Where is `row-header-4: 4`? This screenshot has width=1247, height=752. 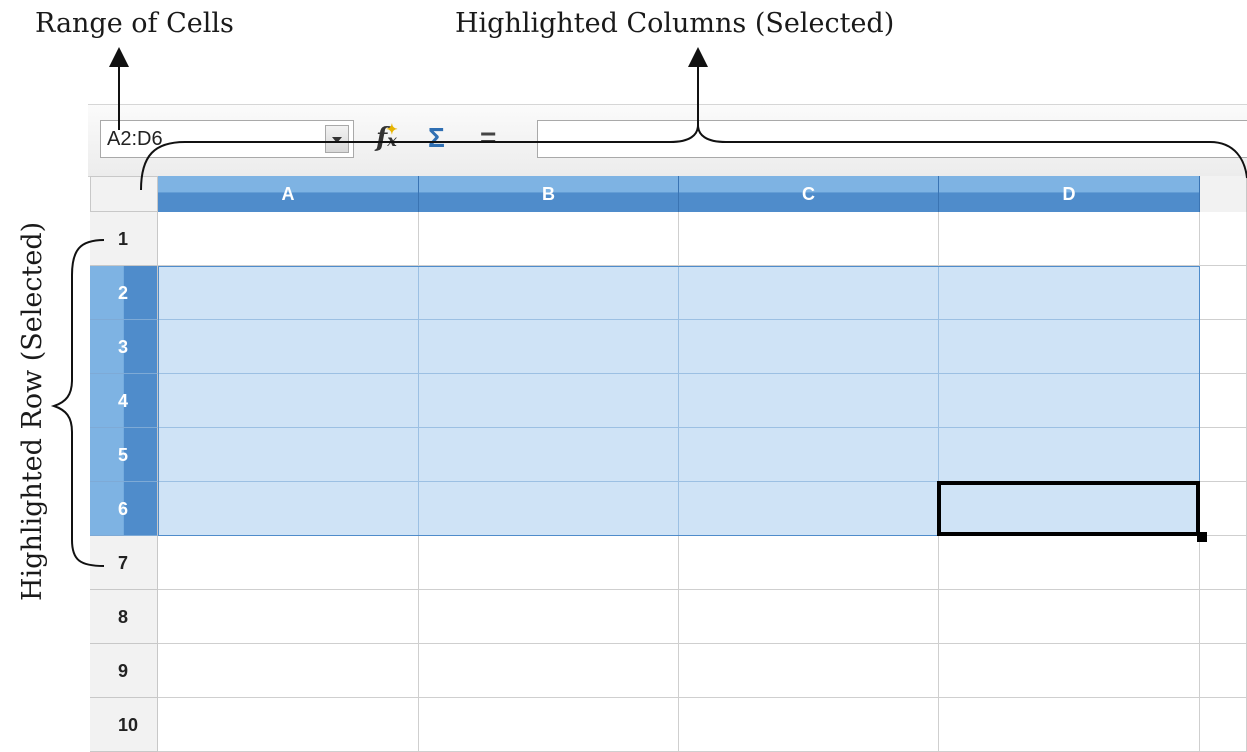 row-header-4: 4 is located at coordinates (124, 401).